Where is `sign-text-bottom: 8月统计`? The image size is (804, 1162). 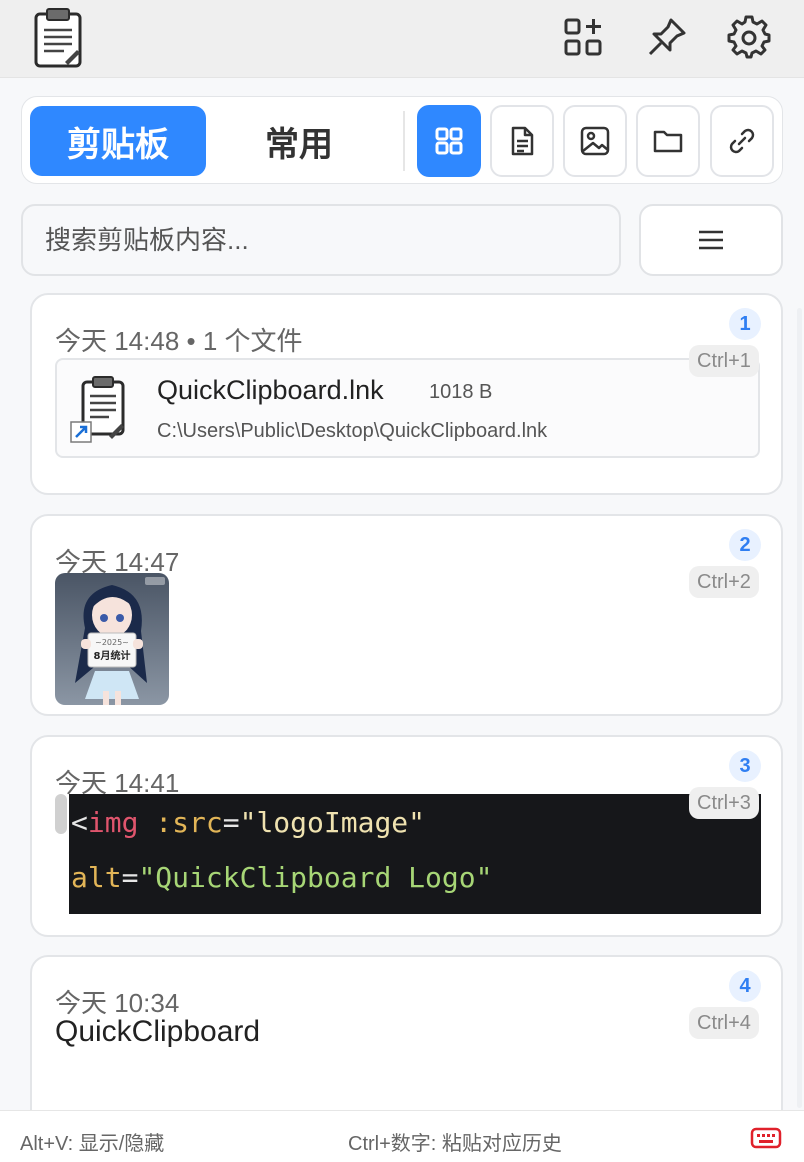
sign-text-bottom: 8月统计 is located at coordinates (112, 655).